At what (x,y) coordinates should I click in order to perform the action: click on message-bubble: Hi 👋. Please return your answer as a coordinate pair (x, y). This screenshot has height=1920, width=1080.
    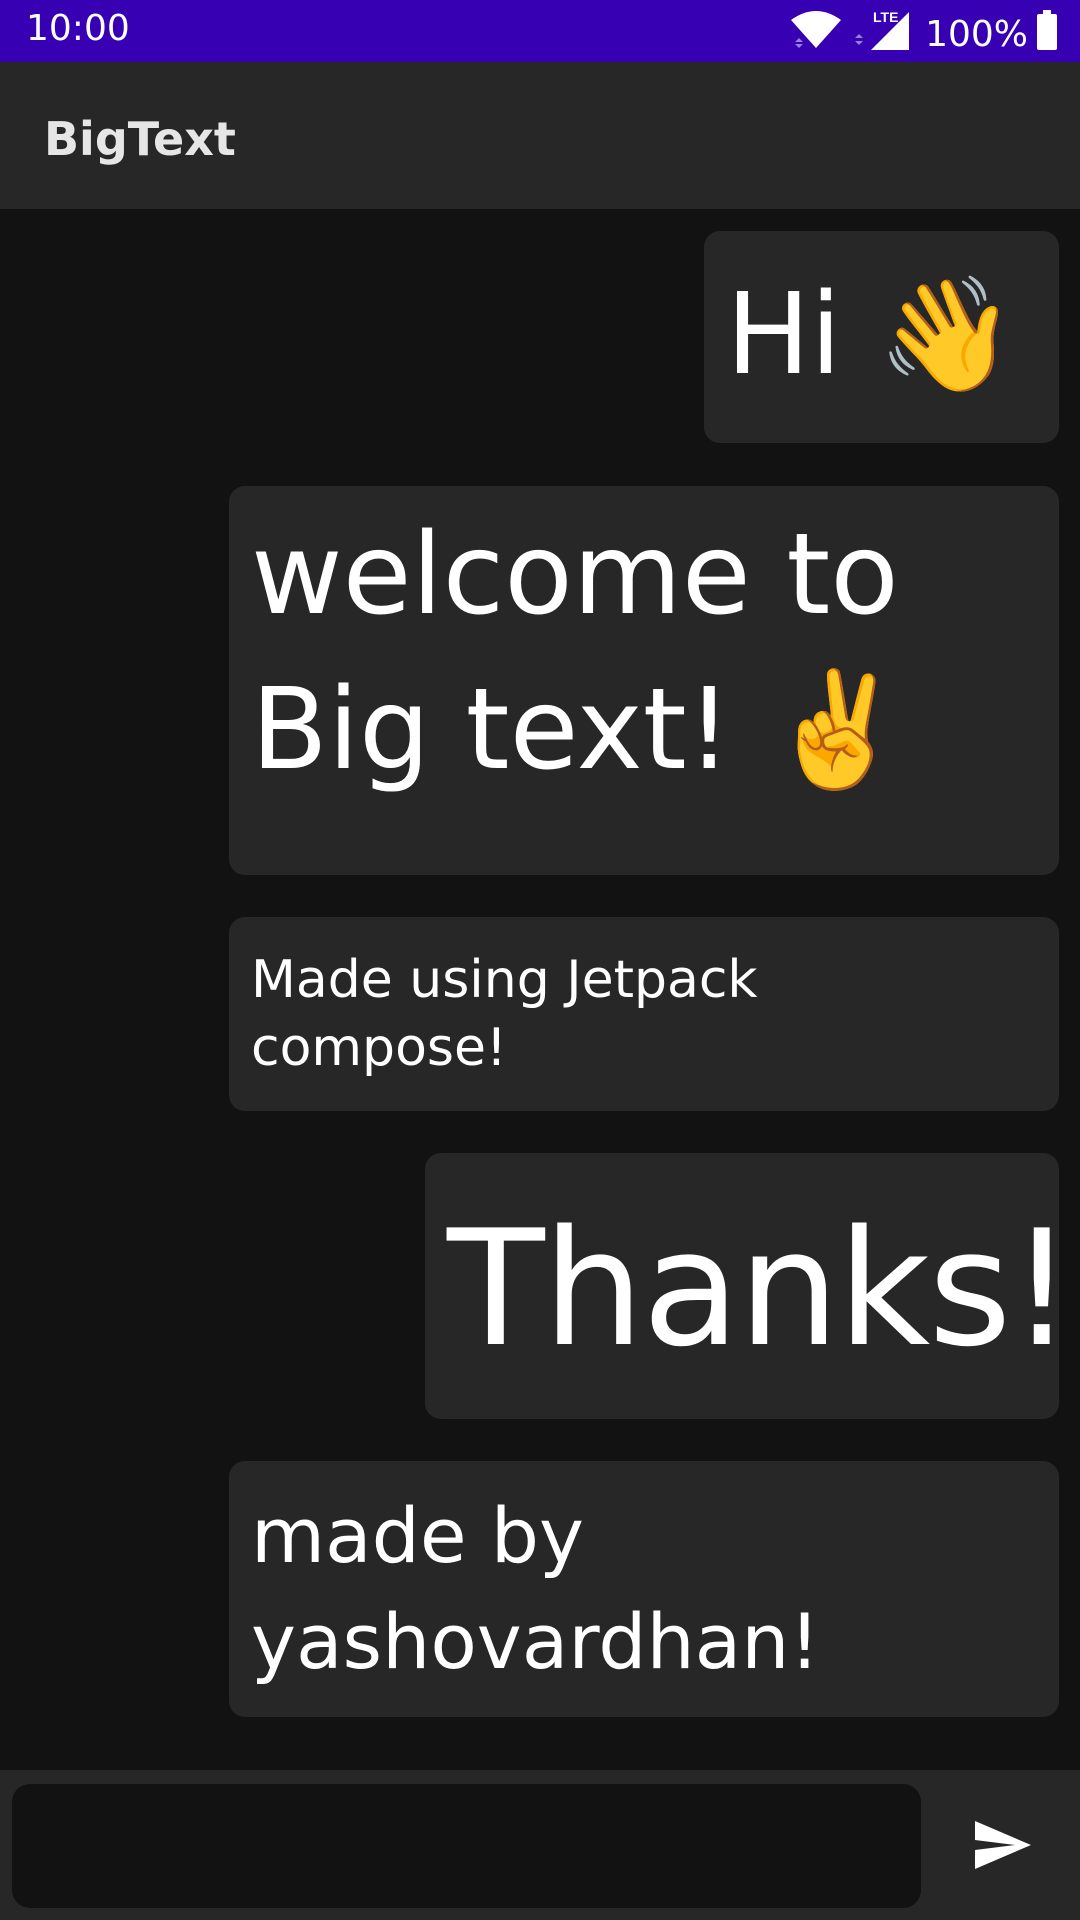
    Looking at the image, I should click on (881, 337).